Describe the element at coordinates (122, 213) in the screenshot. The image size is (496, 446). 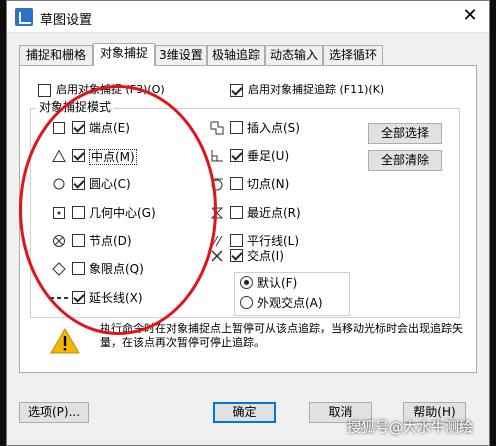
I see `snap-geometric-center-label: 几何中心(G)` at that location.